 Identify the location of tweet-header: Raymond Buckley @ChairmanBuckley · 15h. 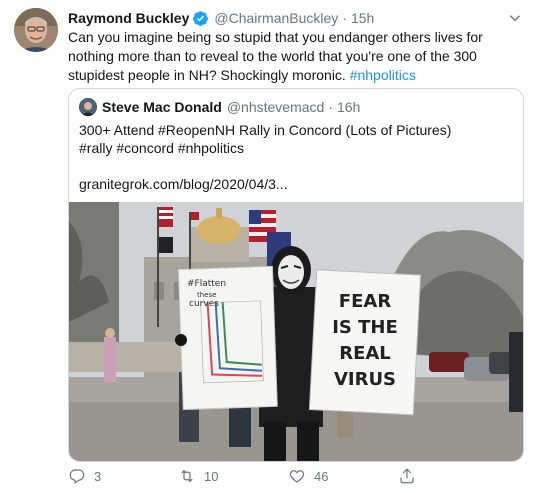
(296, 18).